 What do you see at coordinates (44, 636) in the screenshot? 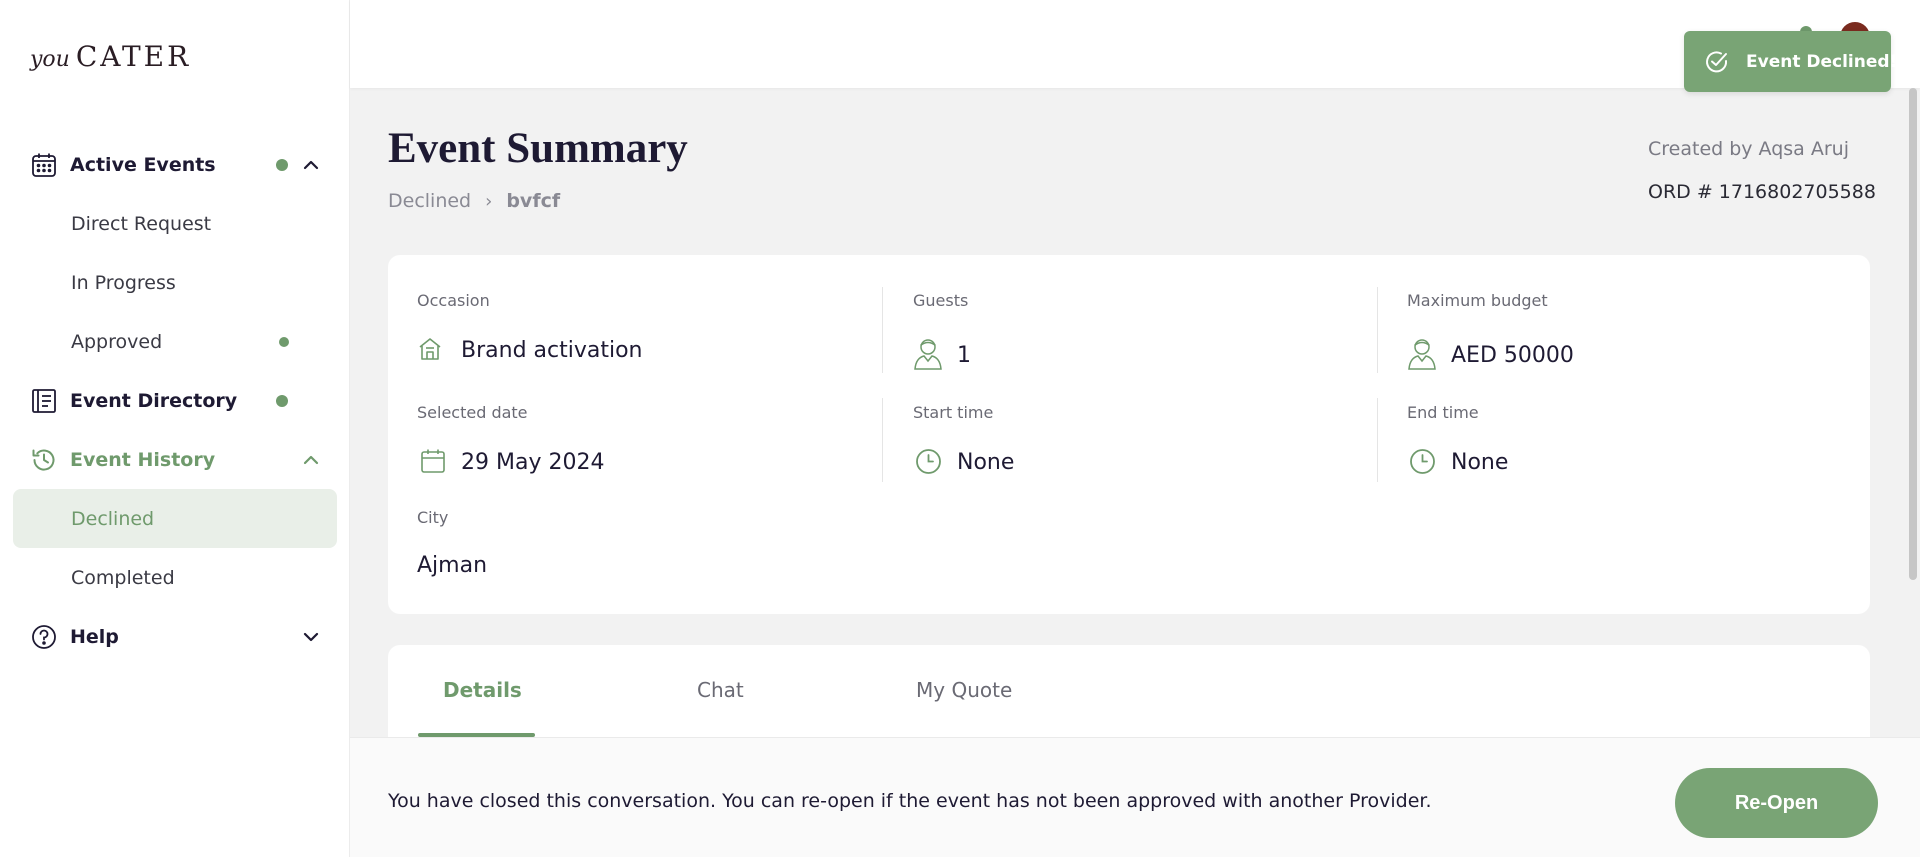
I see `help-icon` at bounding box center [44, 636].